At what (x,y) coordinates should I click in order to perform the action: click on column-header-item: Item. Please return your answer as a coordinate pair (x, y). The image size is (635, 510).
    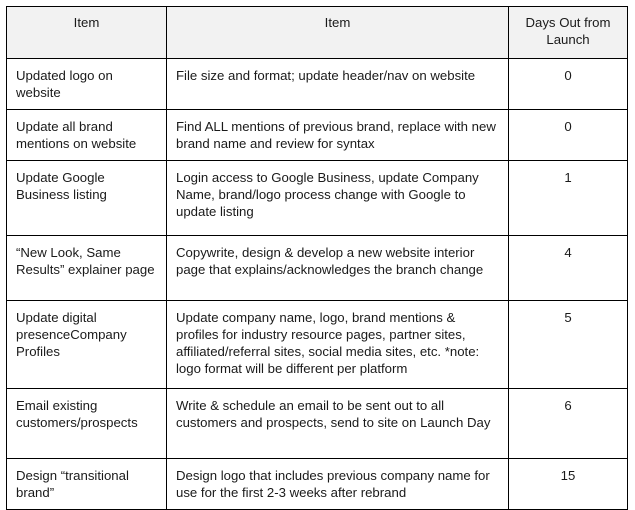
    Looking at the image, I should click on (86, 32).